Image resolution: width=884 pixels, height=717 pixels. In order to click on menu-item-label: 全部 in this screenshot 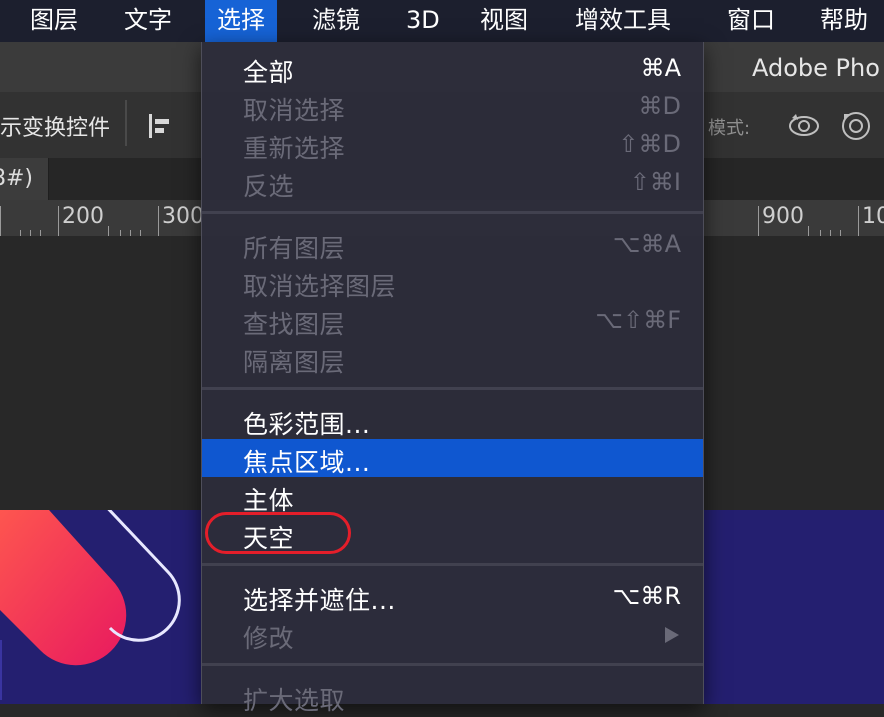, I will do `click(269, 72)`.